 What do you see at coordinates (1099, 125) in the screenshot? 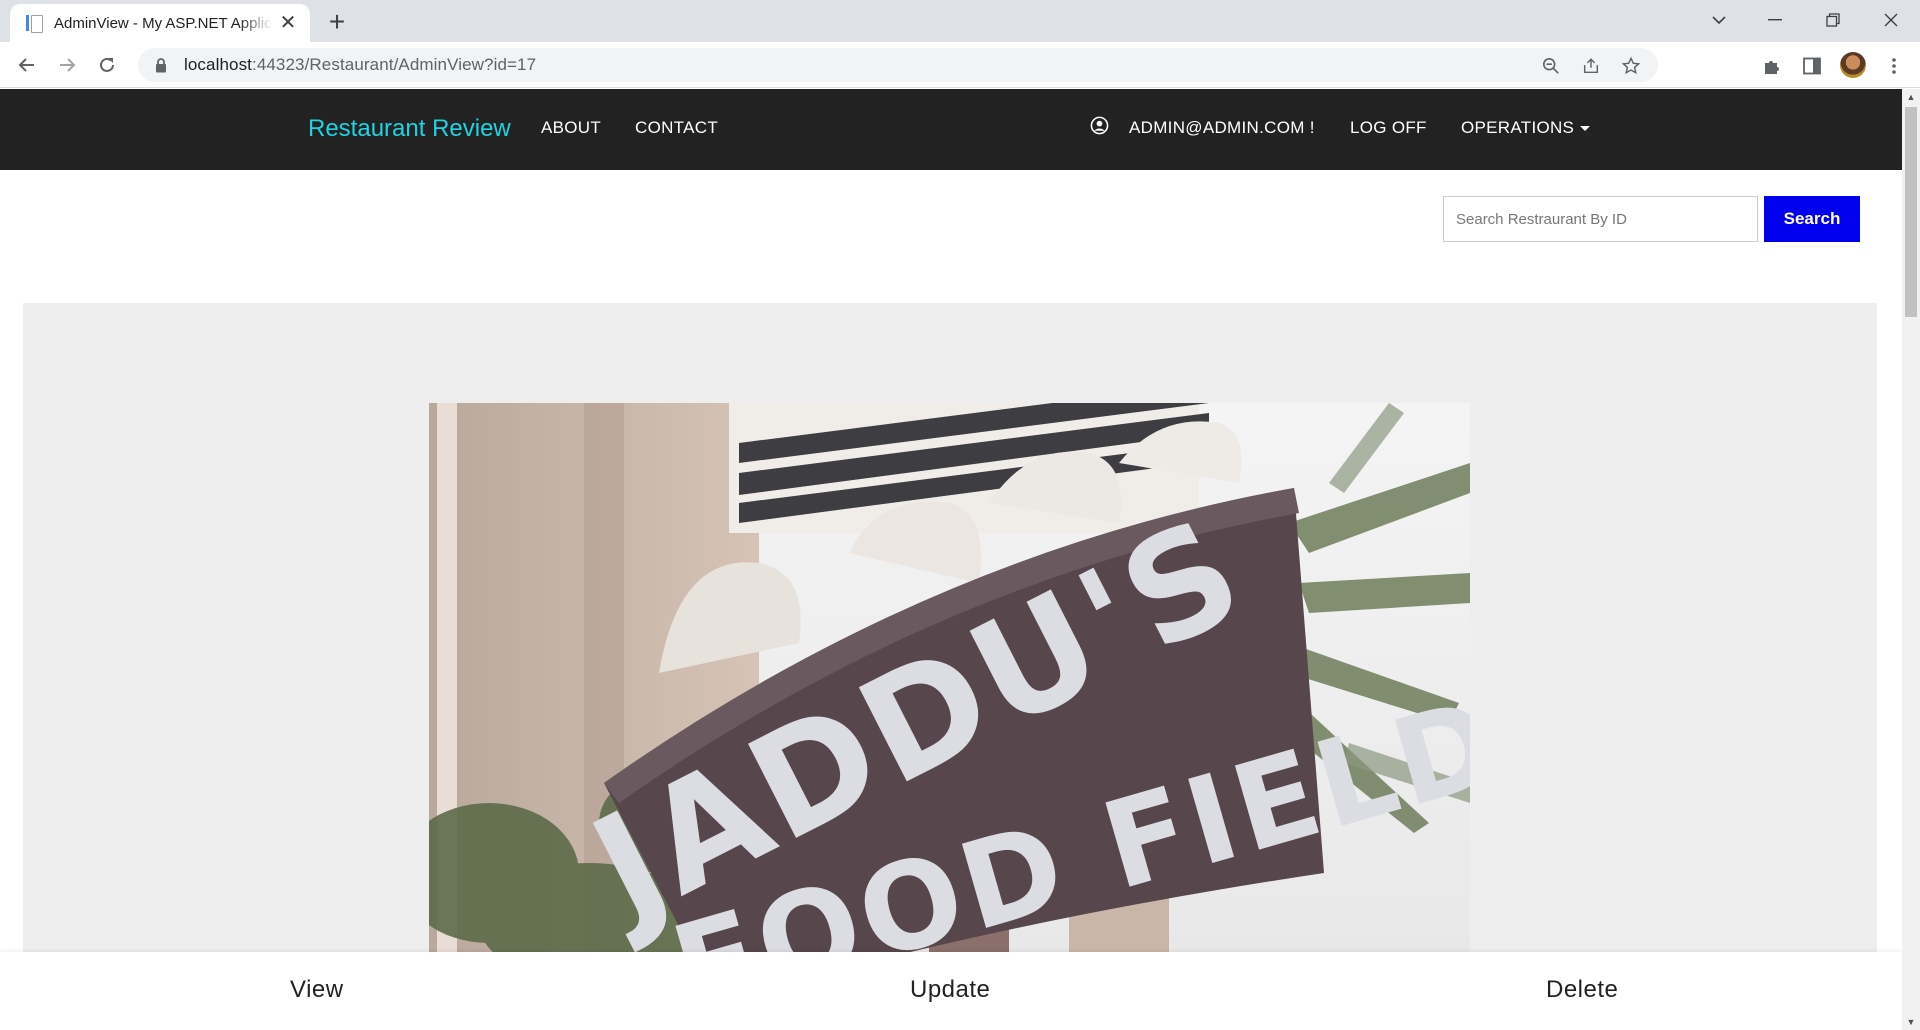
I see `user-circle-icon` at bounding box center [1099, 125].